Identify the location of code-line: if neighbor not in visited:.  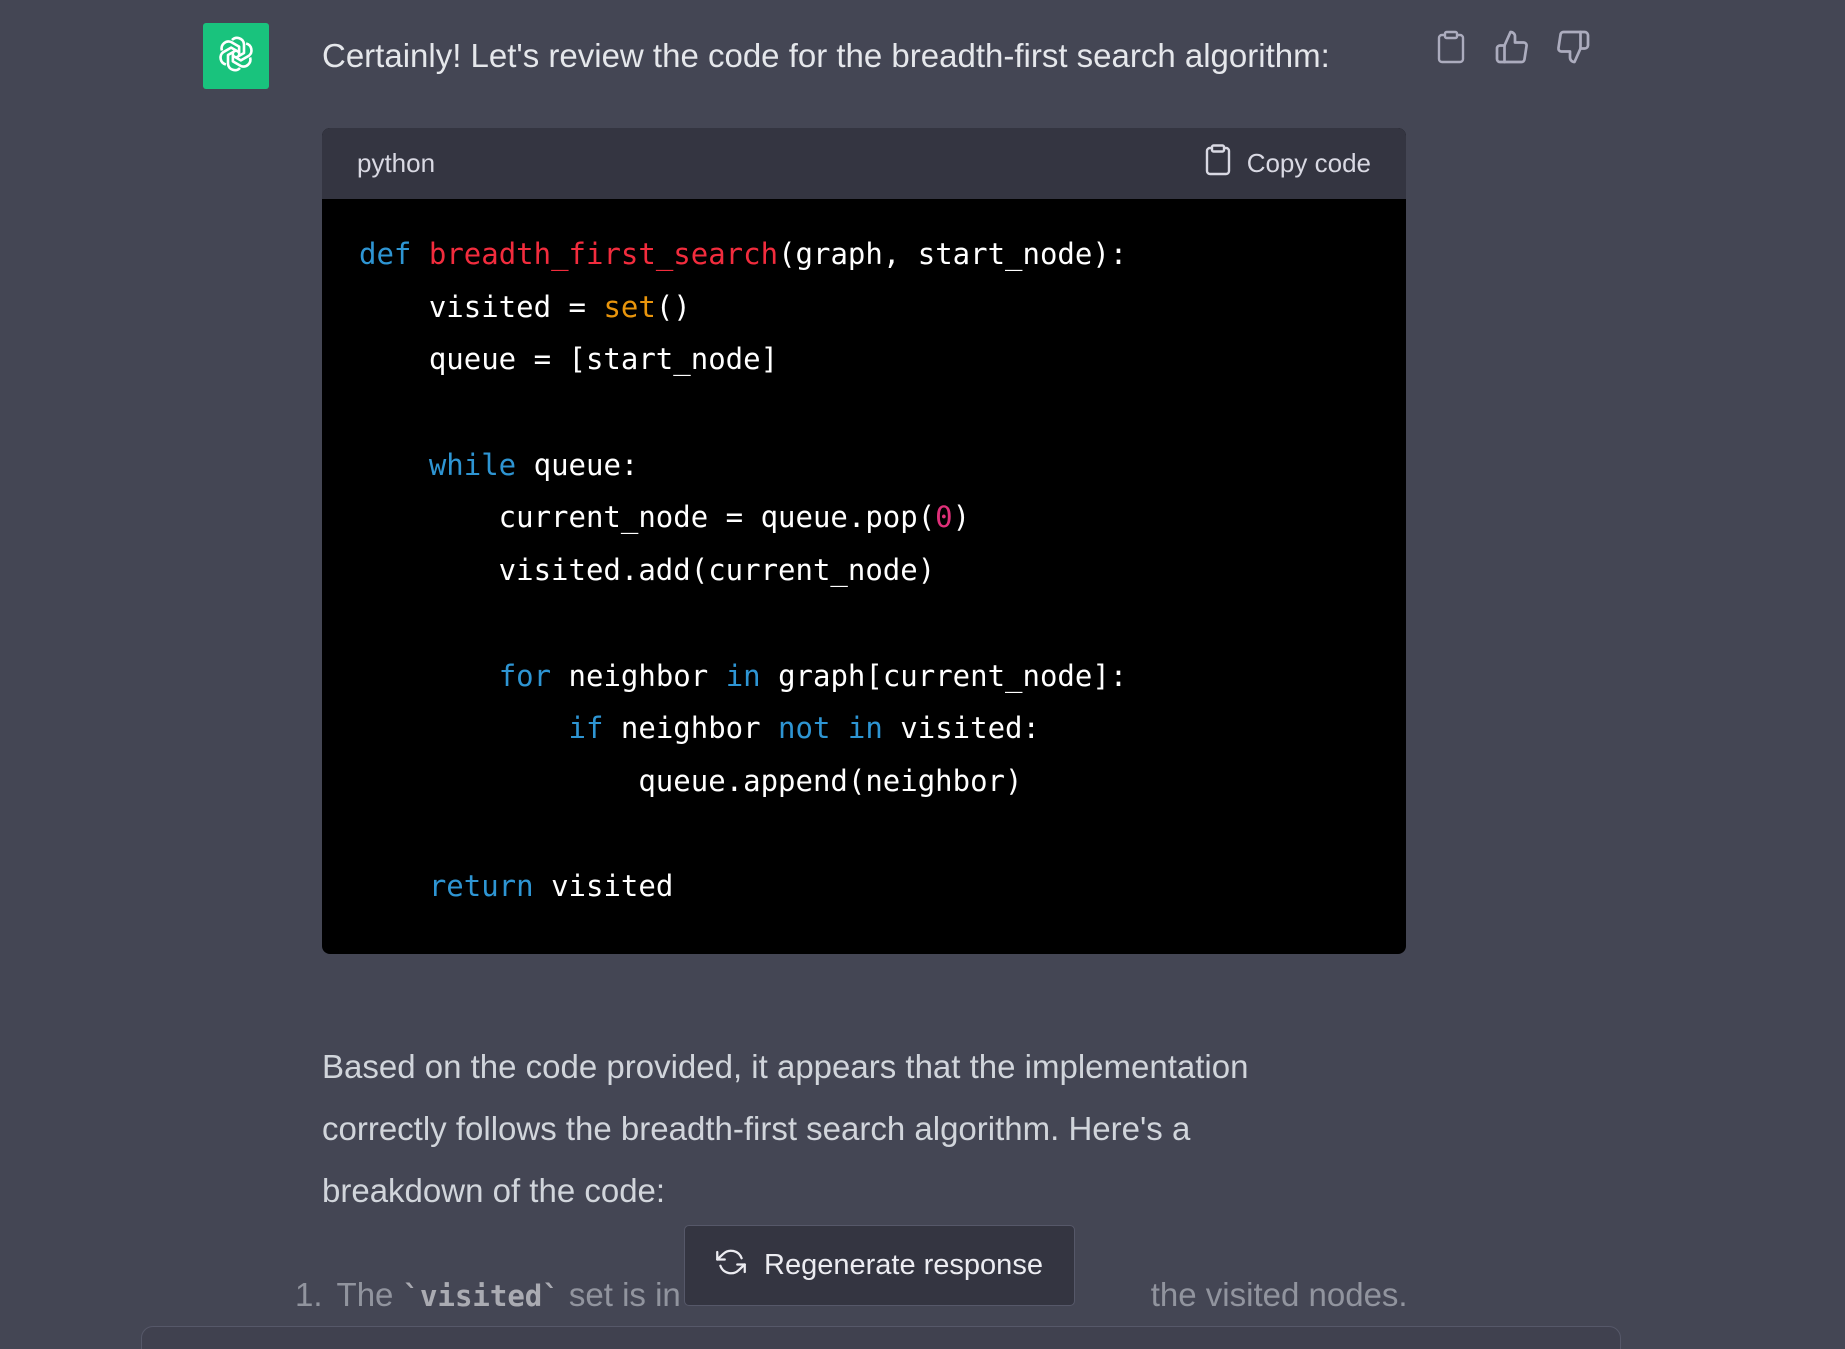
(864, 728).